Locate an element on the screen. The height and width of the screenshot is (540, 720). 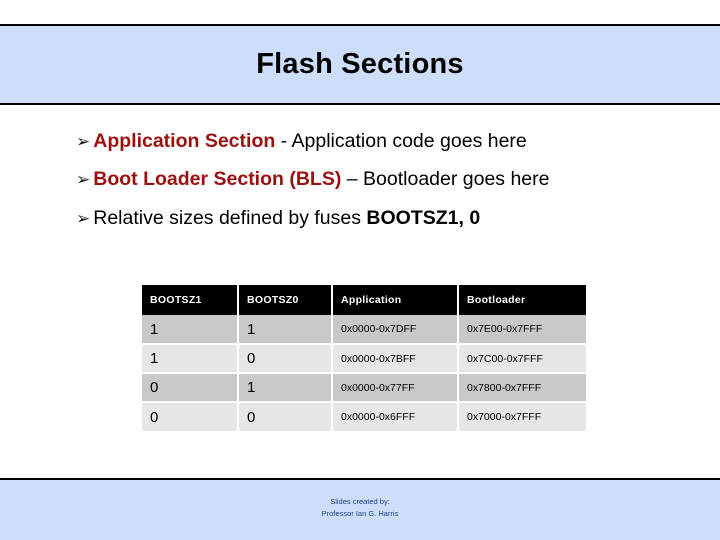
footer-credit-line-1: Slides created by: is located at coordinates (360, 501).